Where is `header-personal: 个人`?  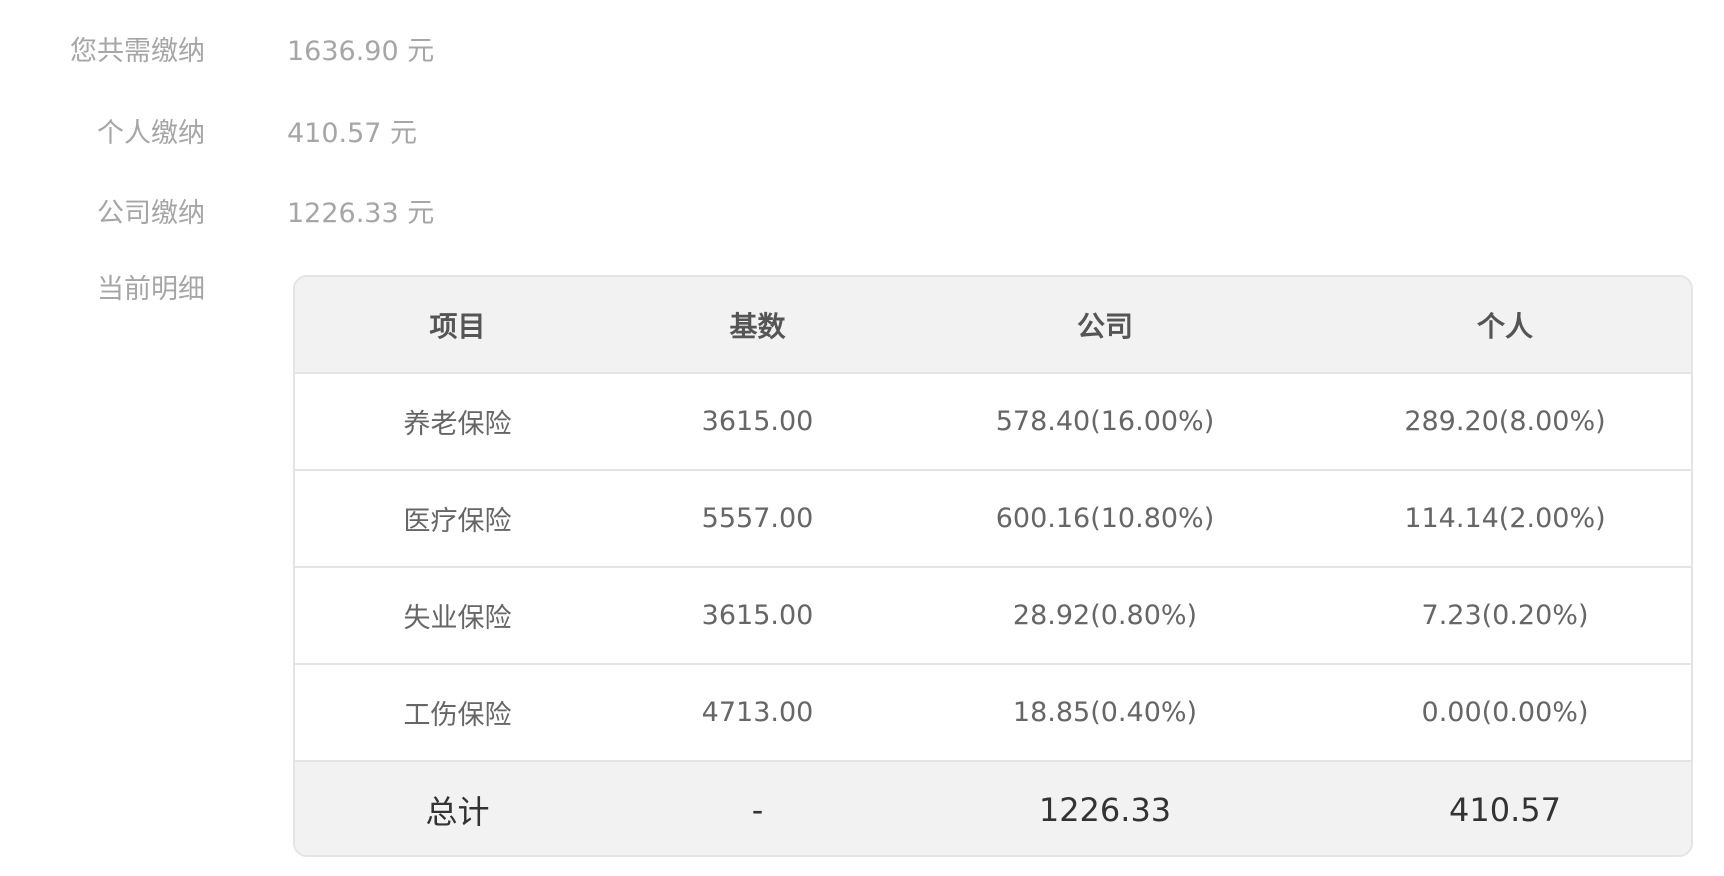 header-personal: 个人 is located at coordinates (1503, 325).